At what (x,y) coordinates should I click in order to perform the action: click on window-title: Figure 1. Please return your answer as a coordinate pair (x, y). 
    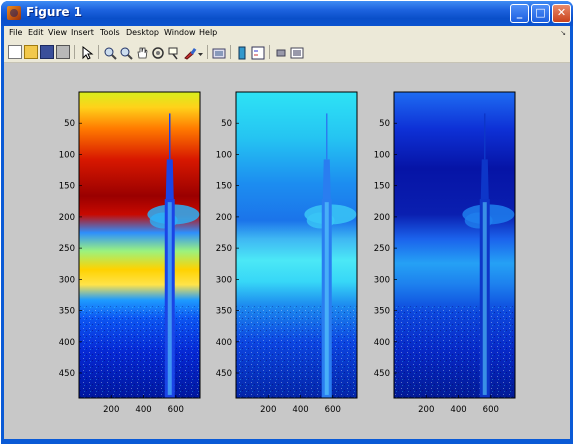
    Looking at the image, I should click on (54, 12).